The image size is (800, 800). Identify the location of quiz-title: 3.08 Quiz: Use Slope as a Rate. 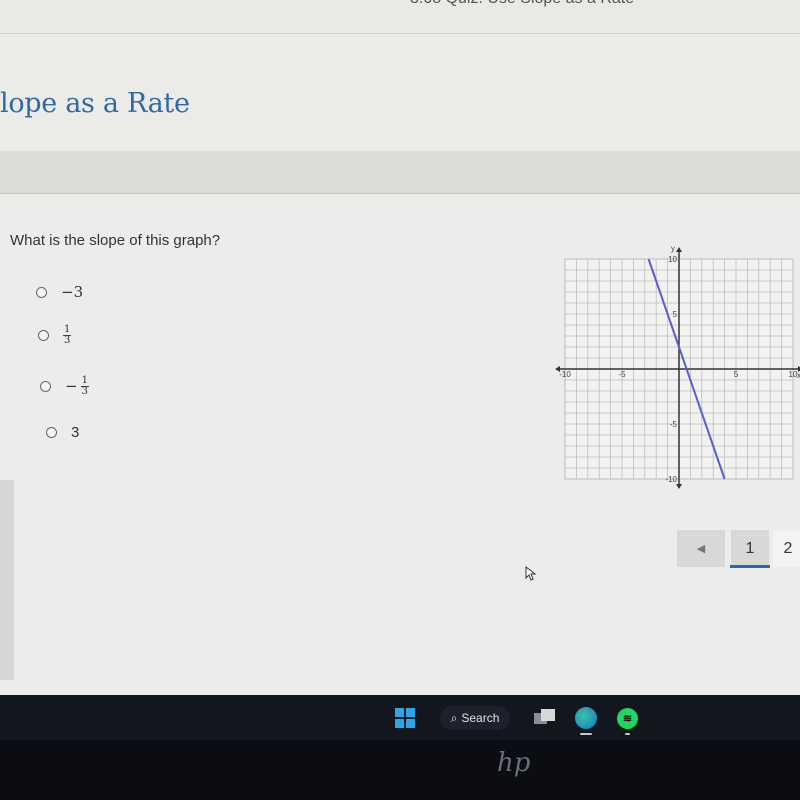
(522, 4).